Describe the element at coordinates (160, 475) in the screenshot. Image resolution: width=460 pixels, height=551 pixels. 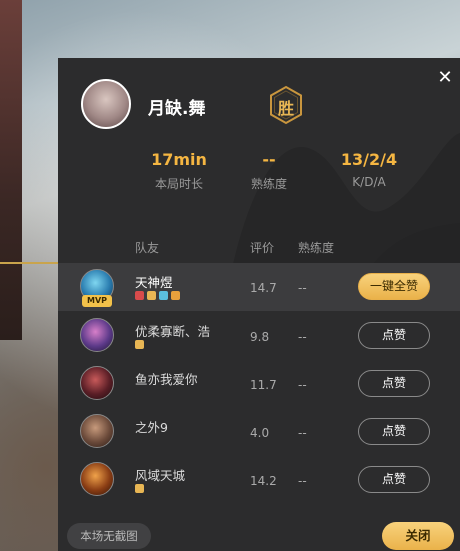
I see `teammate-name: 风域天城` at that location.